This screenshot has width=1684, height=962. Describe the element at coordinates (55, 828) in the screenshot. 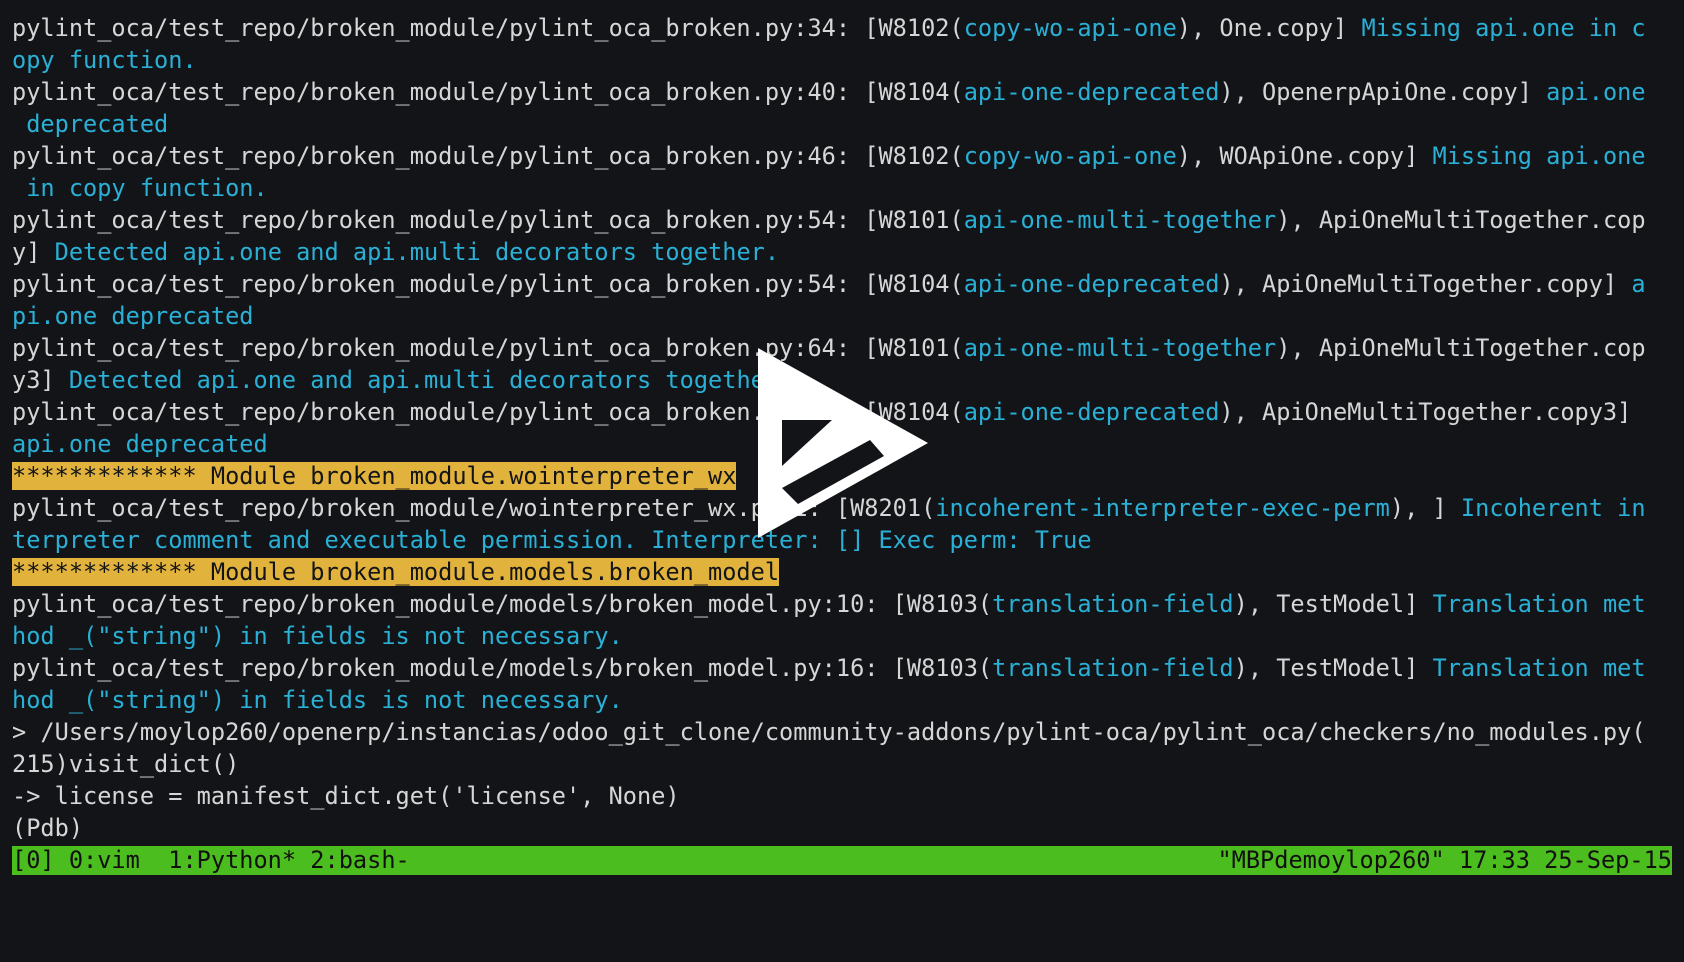

I see `terminal-text: (Pdb)` at that location.